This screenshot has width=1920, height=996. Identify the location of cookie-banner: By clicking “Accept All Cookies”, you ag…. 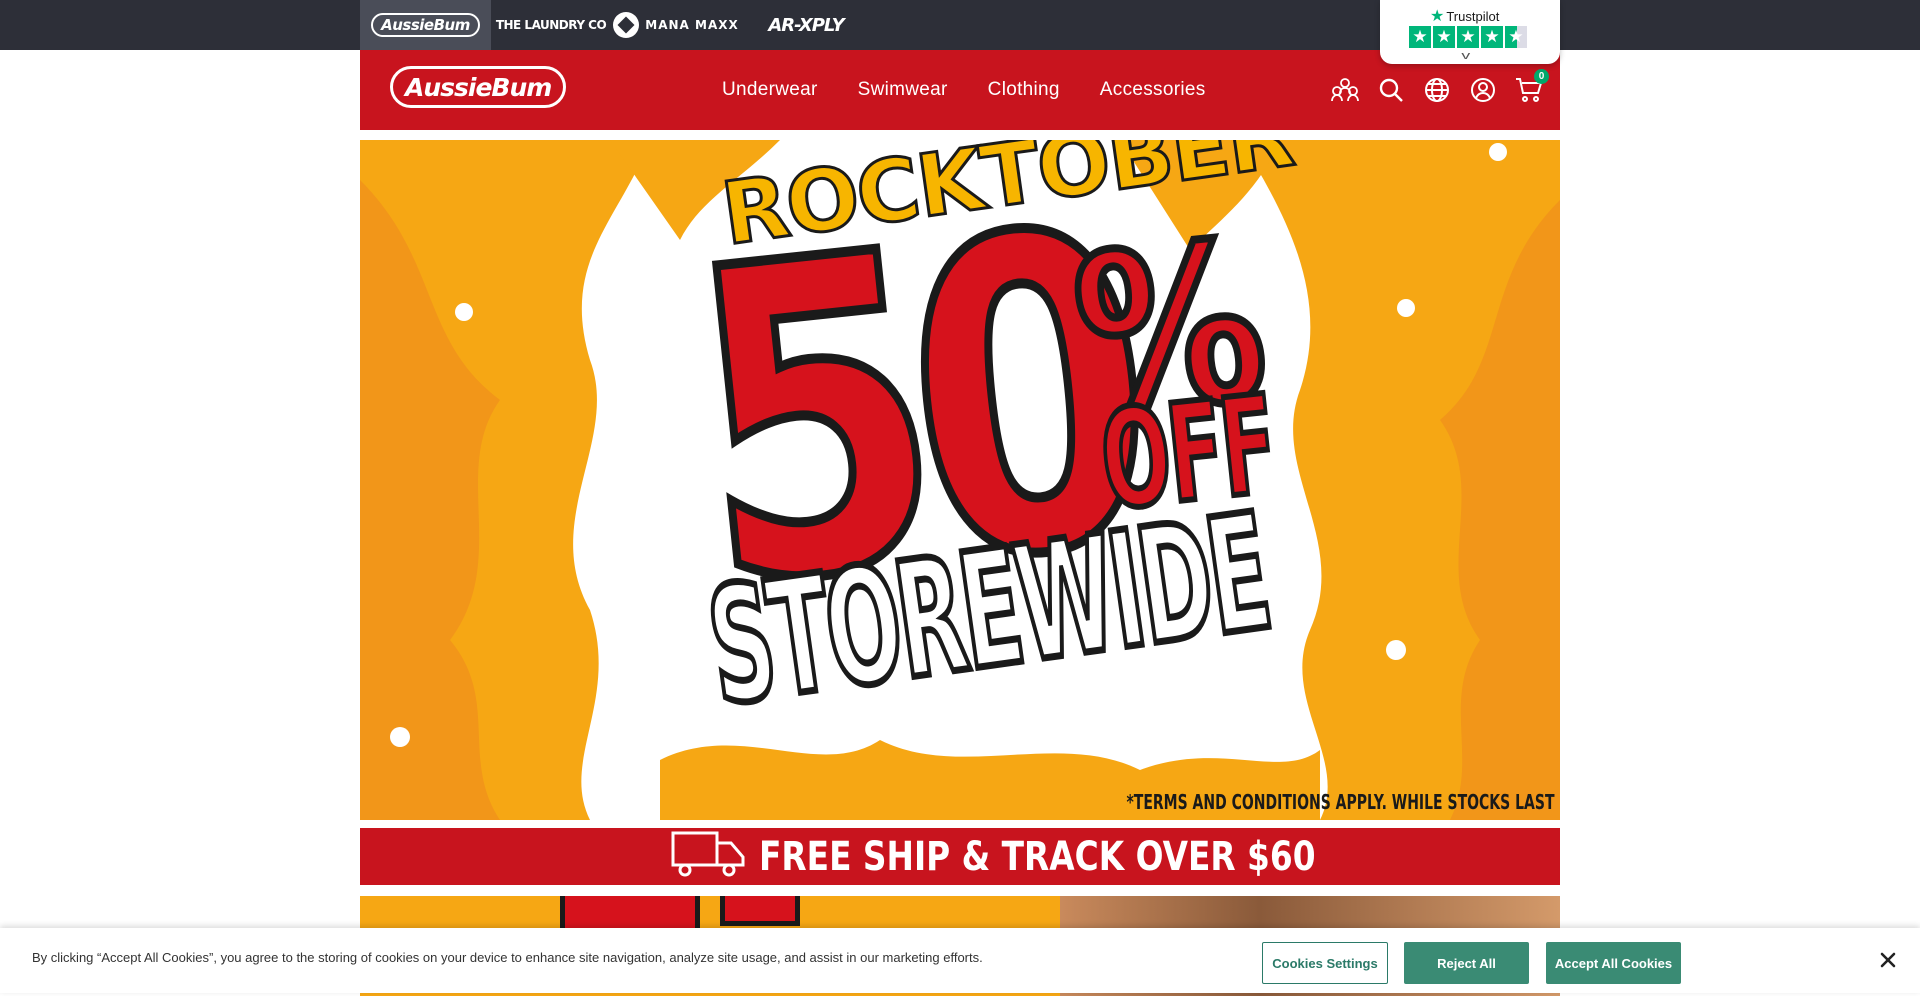
(960, 960).